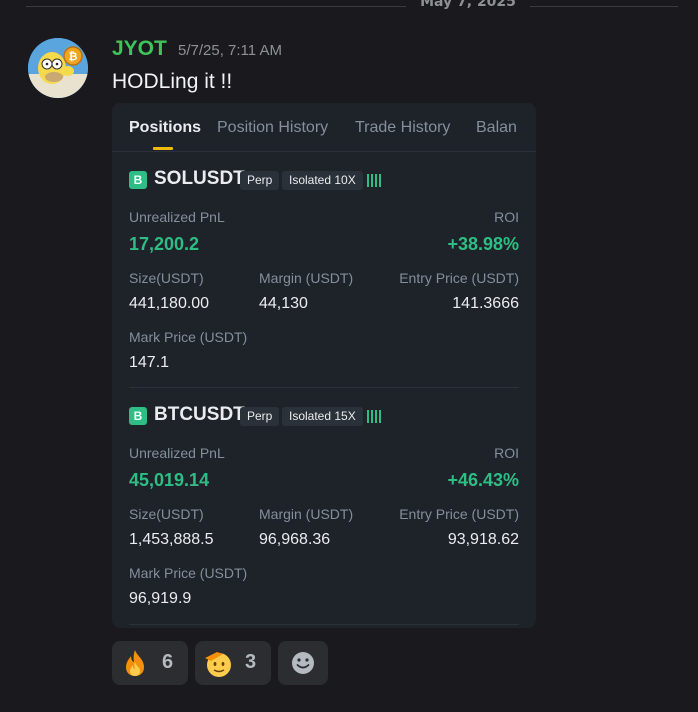 The width and height of the screenshot is (698, 712). What do you see at coordinates (230, 50) in the screenshot?
I see `message-timestamp: 5/7/25, 7:11 AM` at bounding box center [230, 50].